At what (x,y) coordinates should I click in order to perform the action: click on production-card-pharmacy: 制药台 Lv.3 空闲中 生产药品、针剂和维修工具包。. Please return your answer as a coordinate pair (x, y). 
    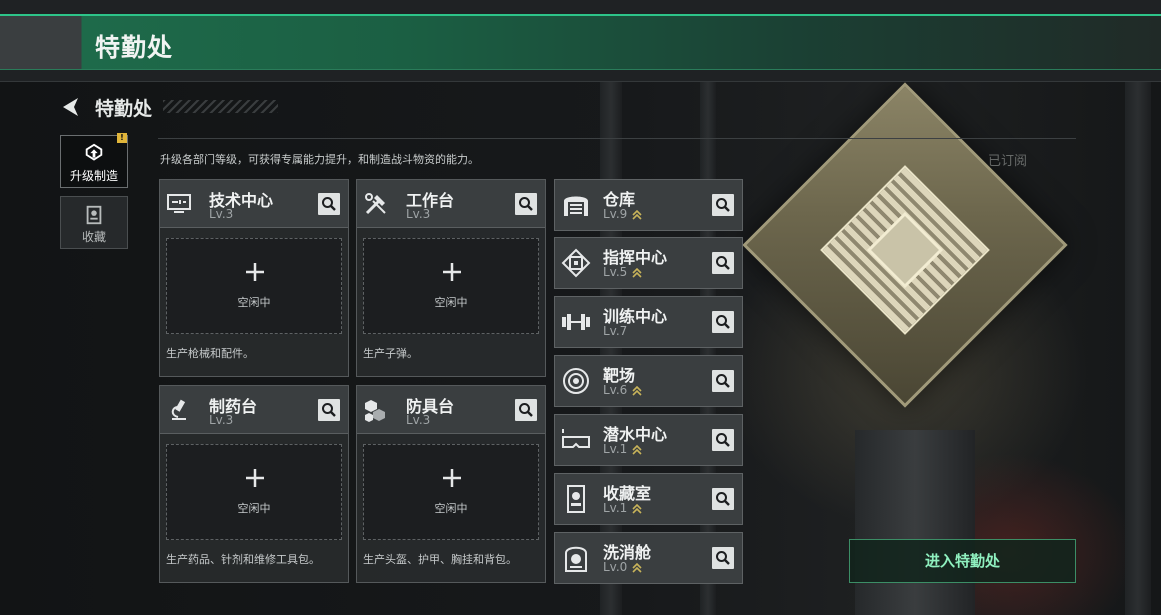
    Looking at the image, I should click on (254, 484).